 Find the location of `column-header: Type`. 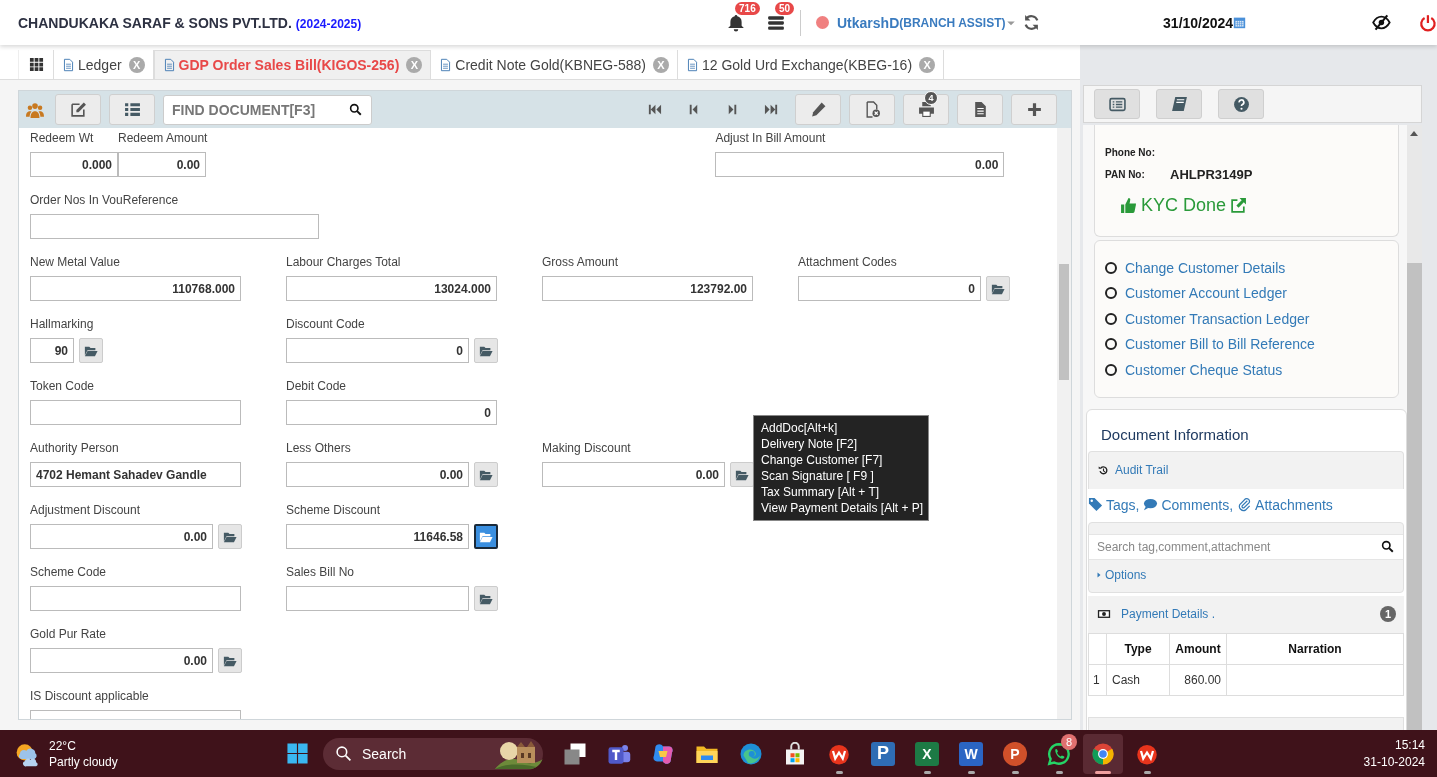

column-header: Type is located at coordinates (1138, 648).